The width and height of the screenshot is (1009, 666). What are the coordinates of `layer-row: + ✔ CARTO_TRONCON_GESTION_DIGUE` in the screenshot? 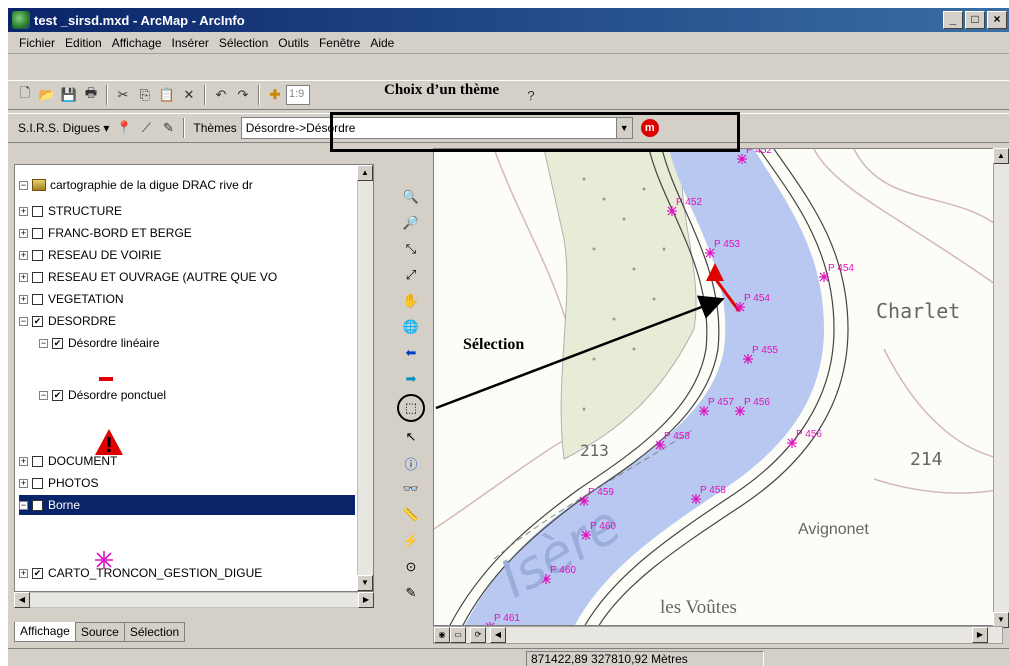 It's located at (140, 573).